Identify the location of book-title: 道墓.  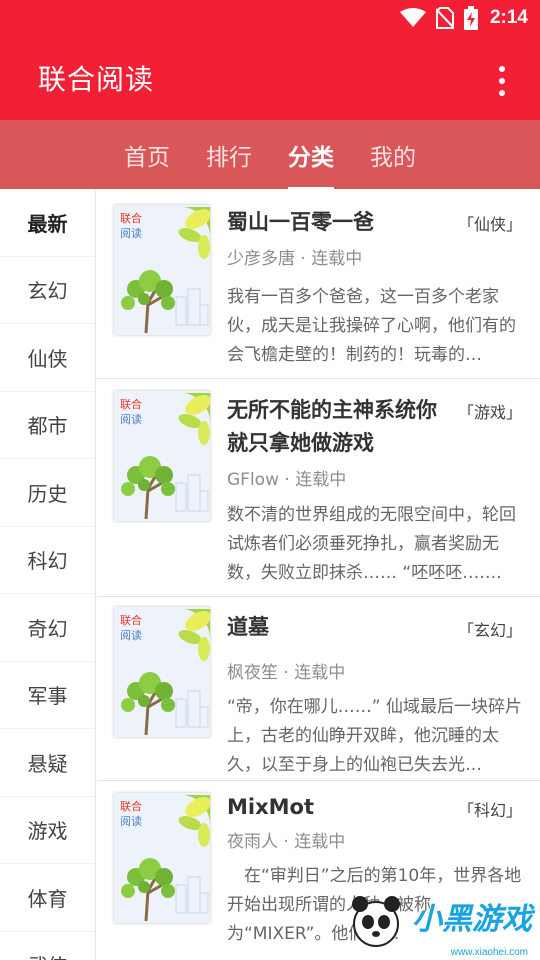
(342, 627).